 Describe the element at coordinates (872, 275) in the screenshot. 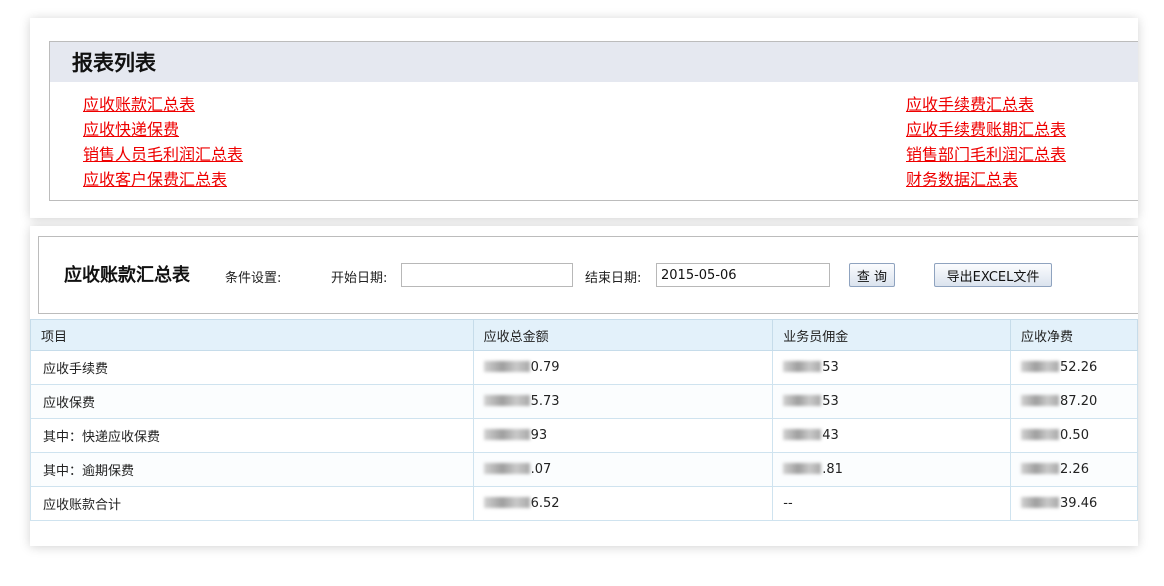

I see `query-button: 查 询` at that location.